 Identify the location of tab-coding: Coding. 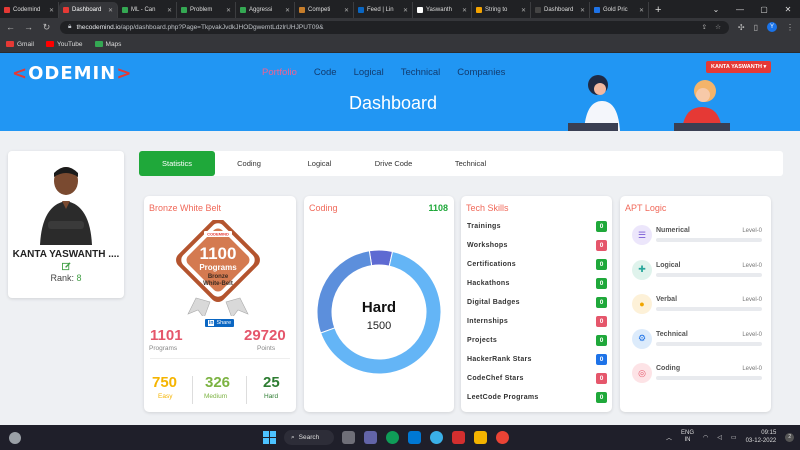
(249, 163).